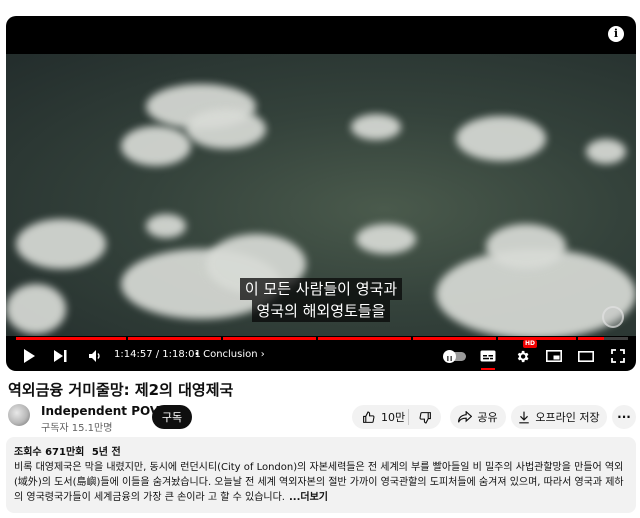 The height and width of the screenshot is (518, 640). I want to click on dislike-button, so click(425, 417).